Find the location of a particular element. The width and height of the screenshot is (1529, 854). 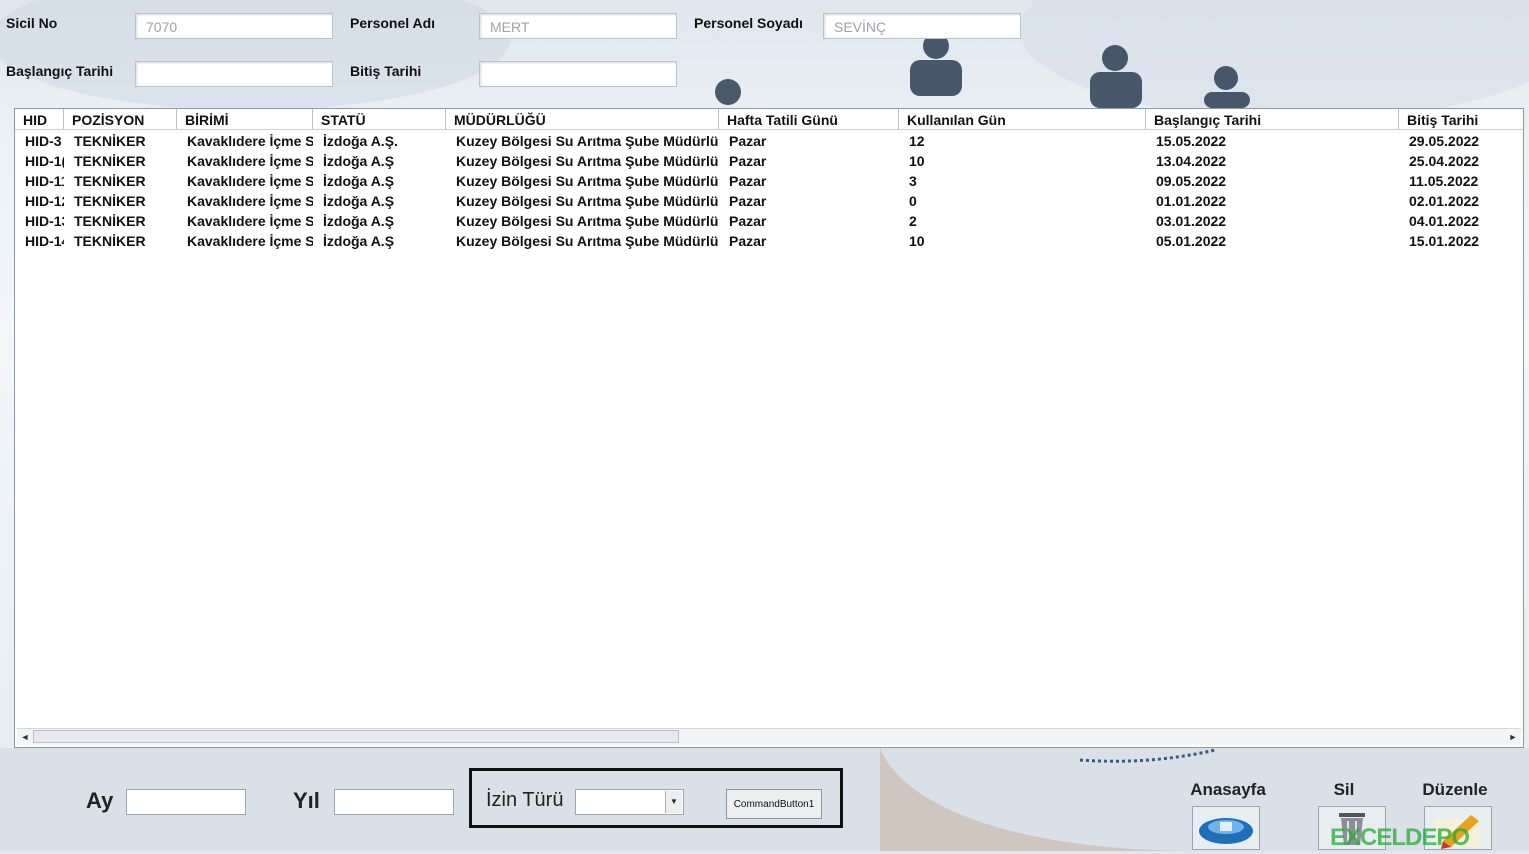

home-icon is located at coordinates (1226, 831).